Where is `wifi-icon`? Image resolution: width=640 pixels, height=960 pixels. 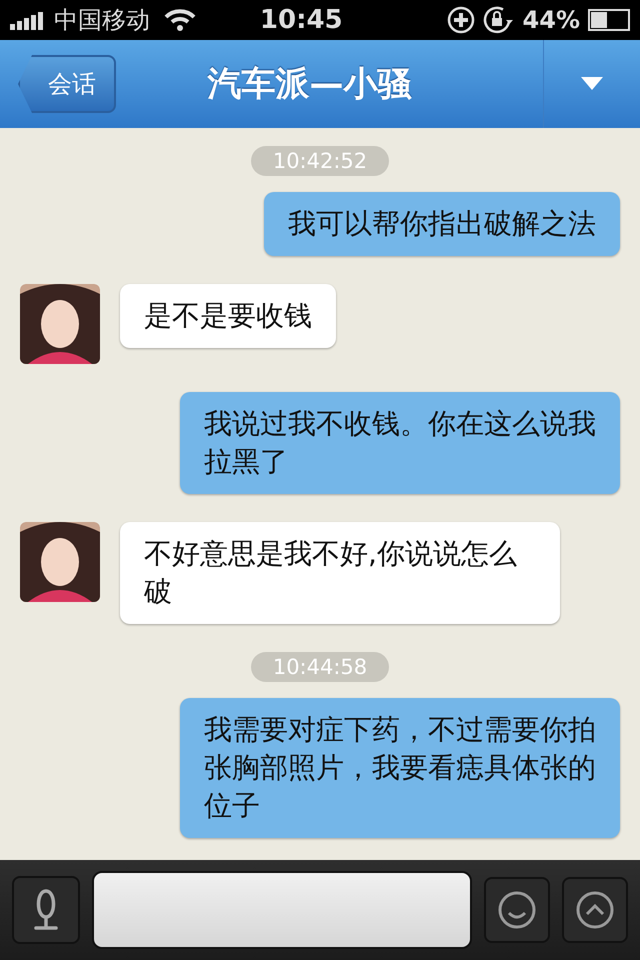
wifi-icon is located at coordinates (180, 20).